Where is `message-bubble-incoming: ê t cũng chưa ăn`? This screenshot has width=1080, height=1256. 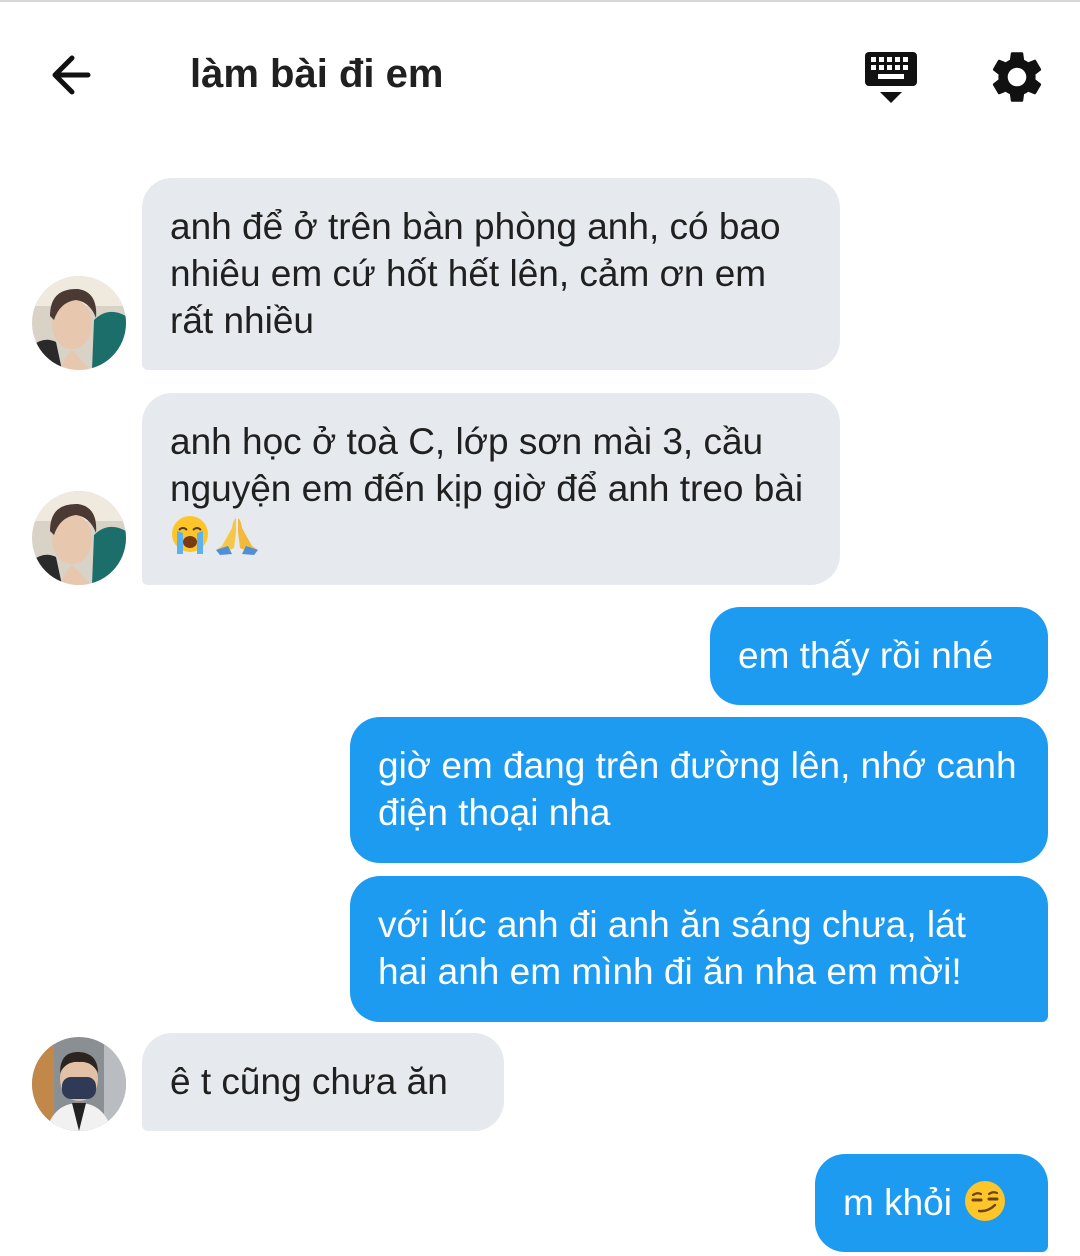
message-bubble-incoming: ê t cũng chưa ăn is located at coordinates (323, 1082).